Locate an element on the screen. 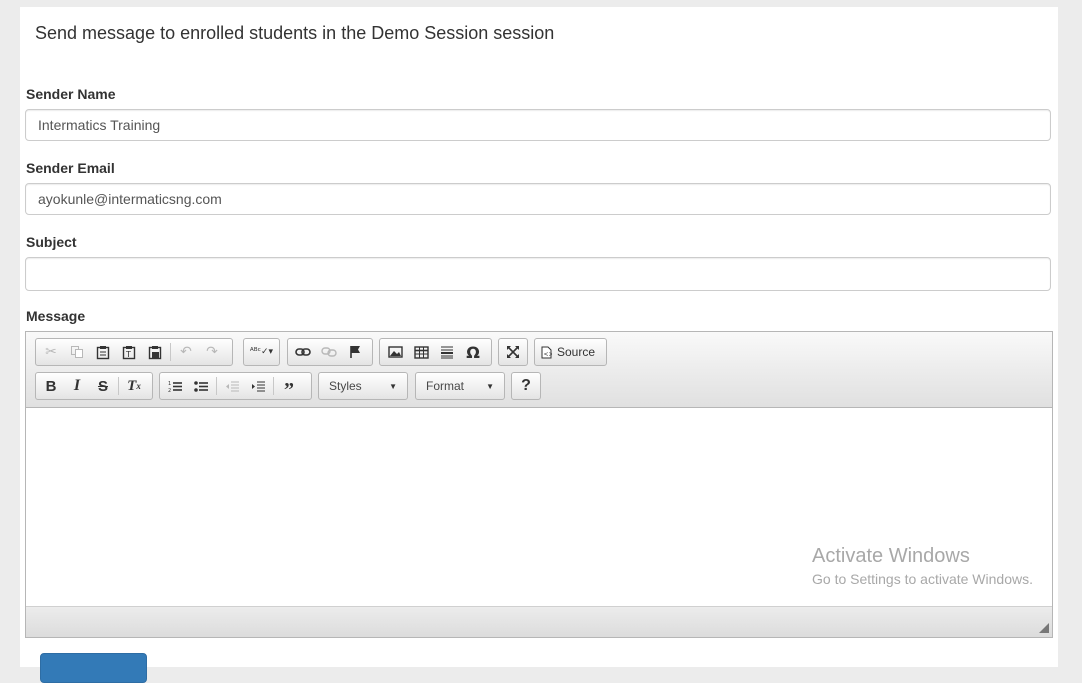 This screenshot has width=1082, height=683. basicstyles-toolbar-group: B I S Tx is located at coordinates (94, 386).